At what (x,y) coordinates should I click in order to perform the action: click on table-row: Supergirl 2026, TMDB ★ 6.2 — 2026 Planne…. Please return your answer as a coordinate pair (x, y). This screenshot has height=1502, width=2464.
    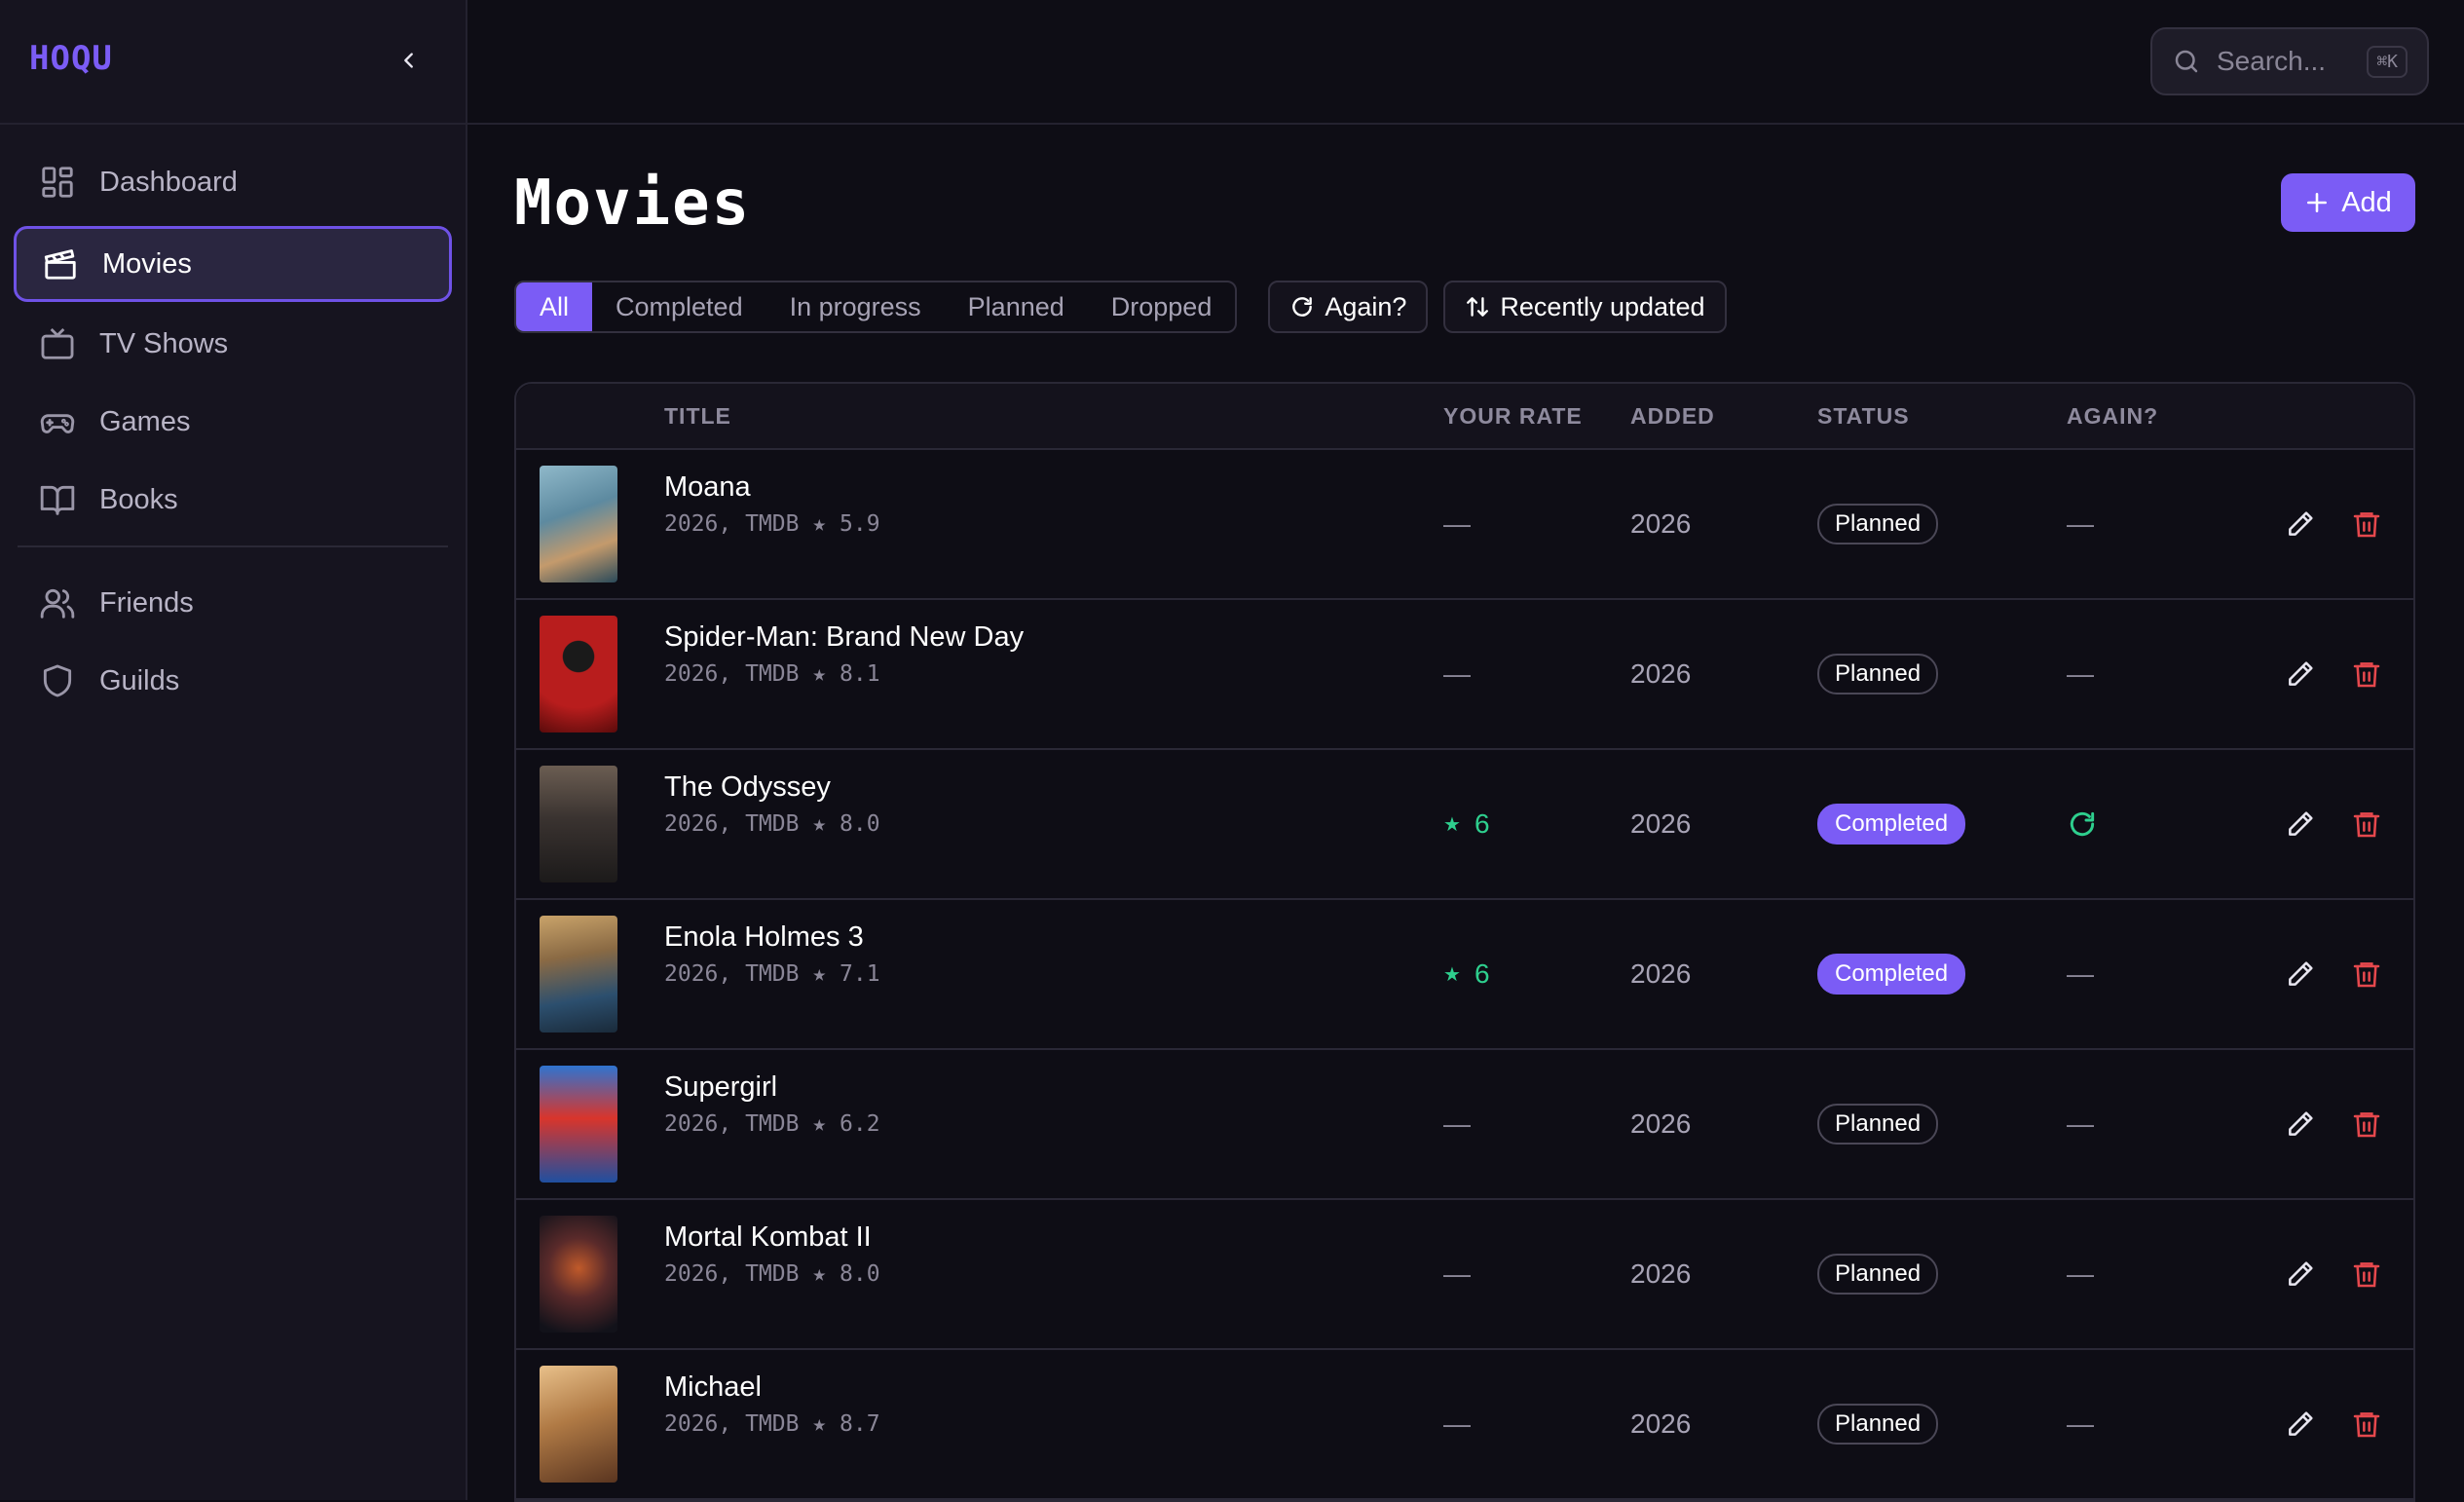
    Looking at the image, I should click on (1464, 1125).